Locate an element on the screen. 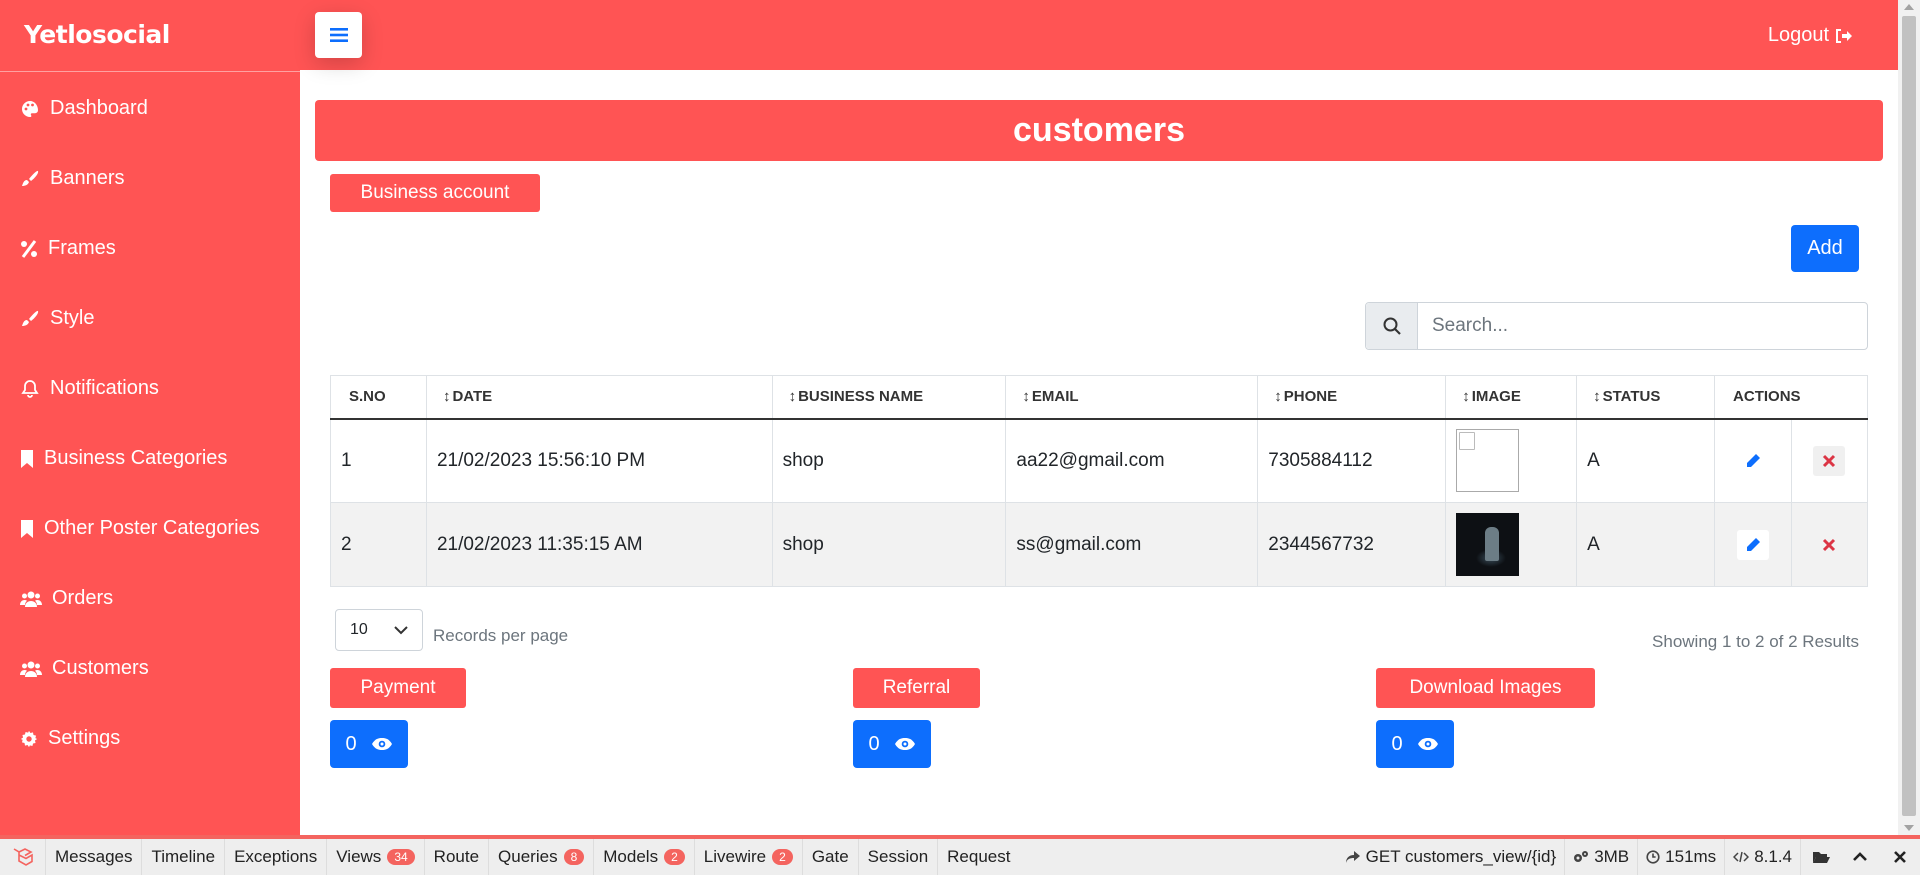  search-input is located at coordinates (1642, 326).